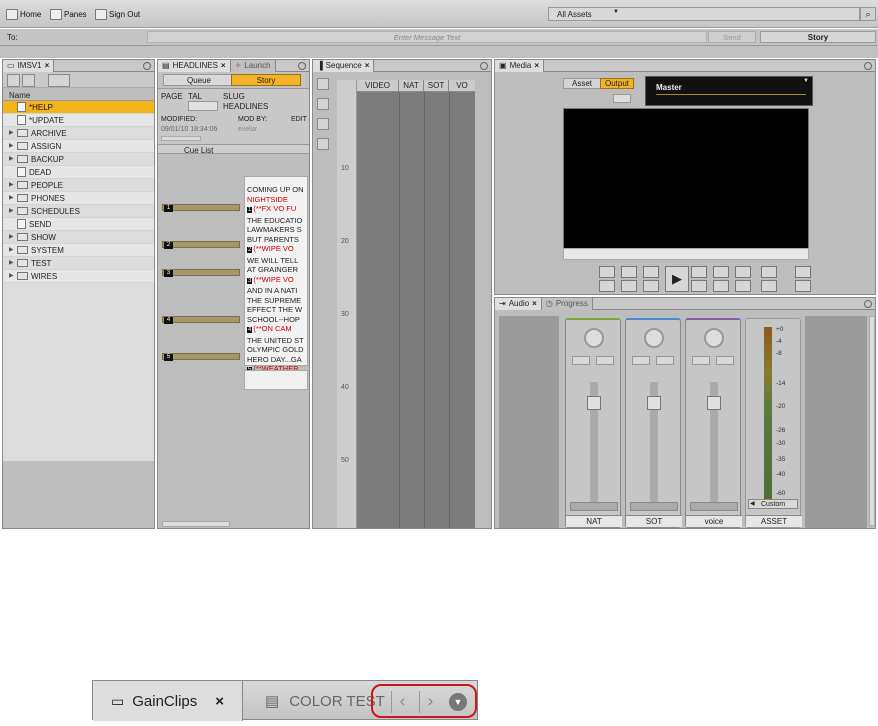 This screenshot has width=878, height=726. What do you see at coordinates (199, 80) in the screenshot?
I see `queue-button: Queue` at bounding box center [199, 80].